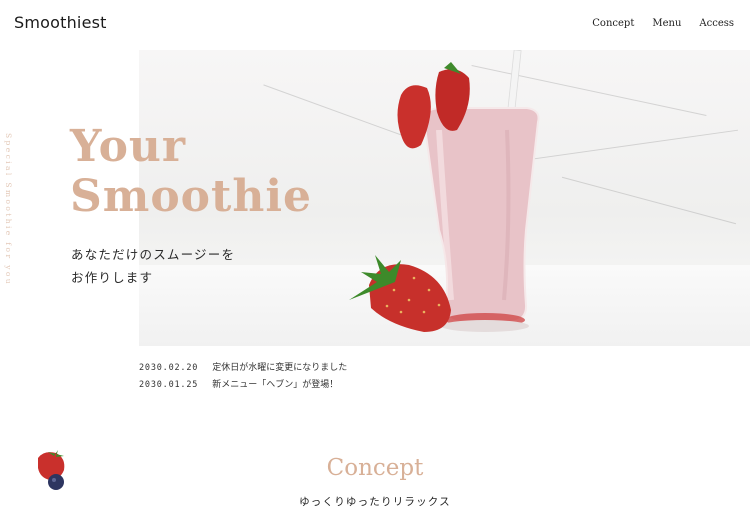 The image size is (750, 510). Describe the element at coordinates (191, 196) in the screenshot. I see `hero-title-line-2: Smoothie` at that location.